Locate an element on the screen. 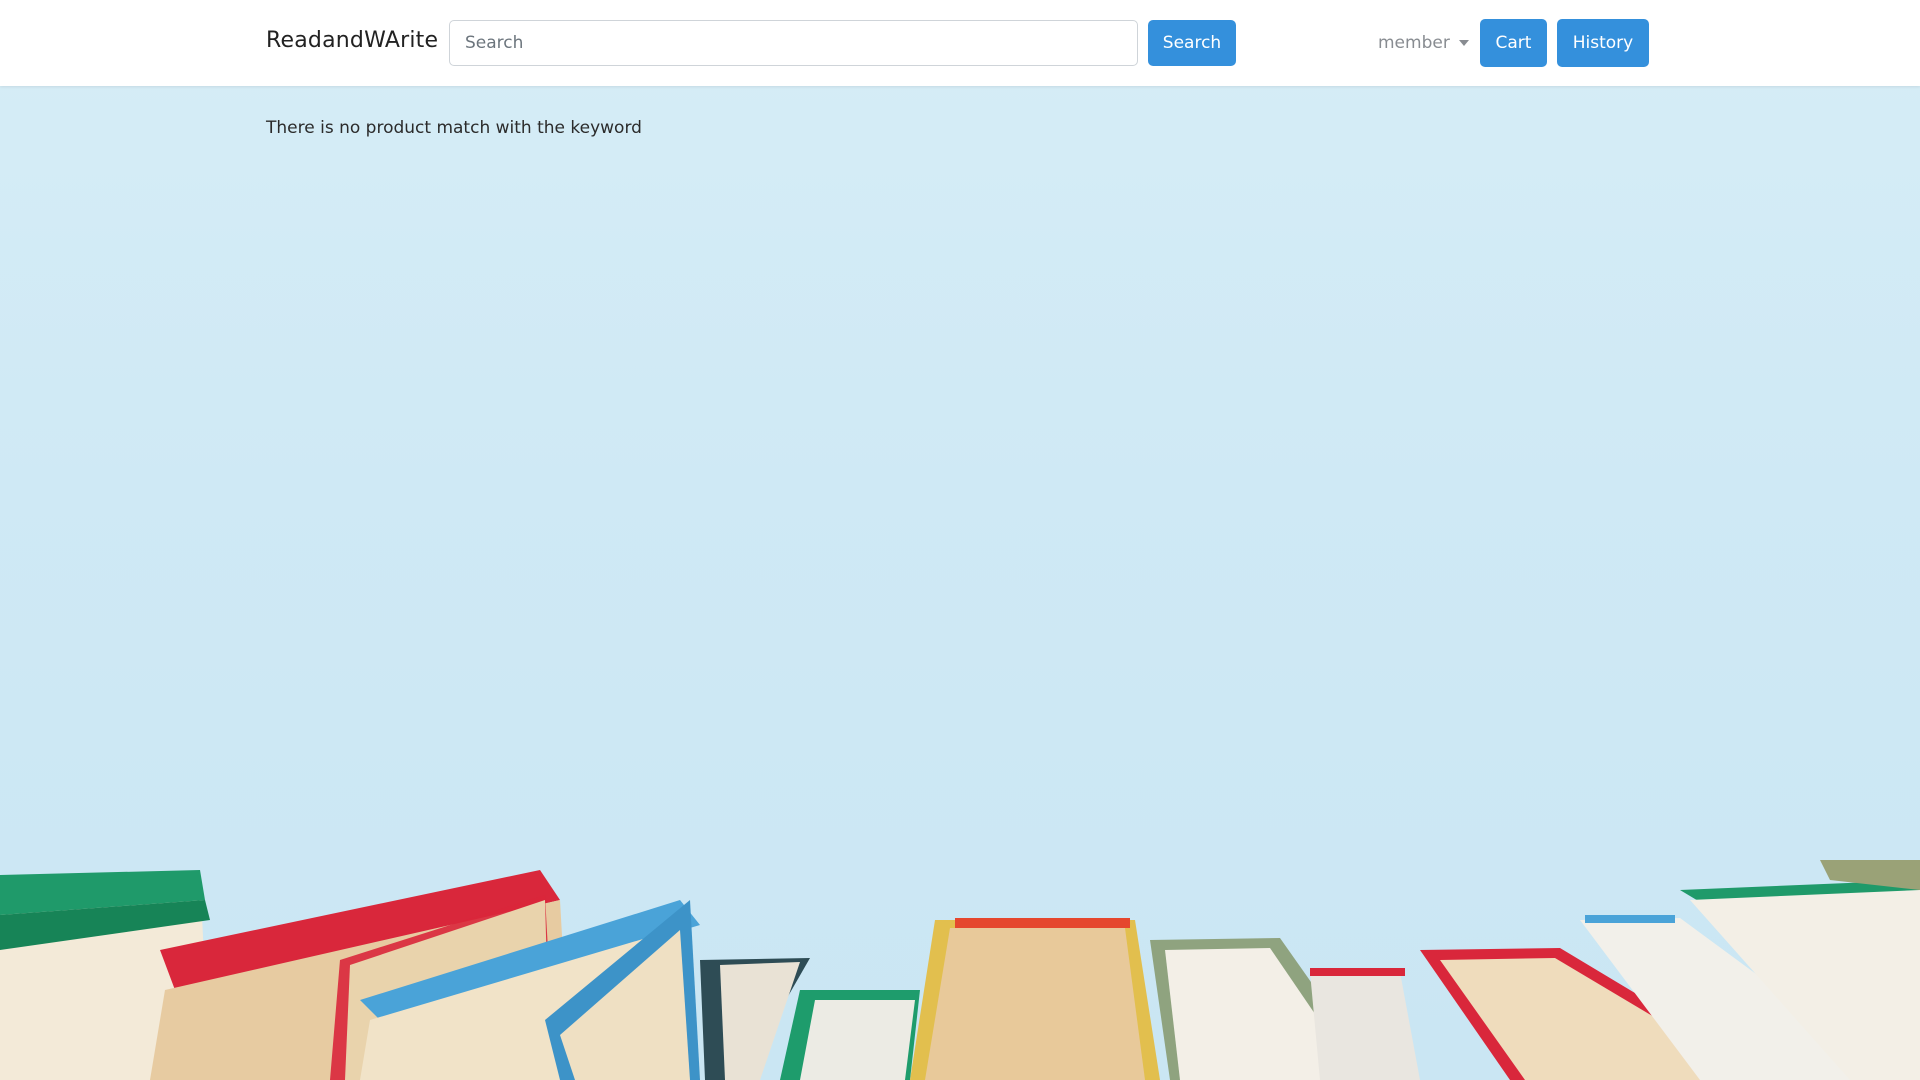 This screenshot has height=1080, width=1920. search-button: Search is located at coordinates (1192, 43).